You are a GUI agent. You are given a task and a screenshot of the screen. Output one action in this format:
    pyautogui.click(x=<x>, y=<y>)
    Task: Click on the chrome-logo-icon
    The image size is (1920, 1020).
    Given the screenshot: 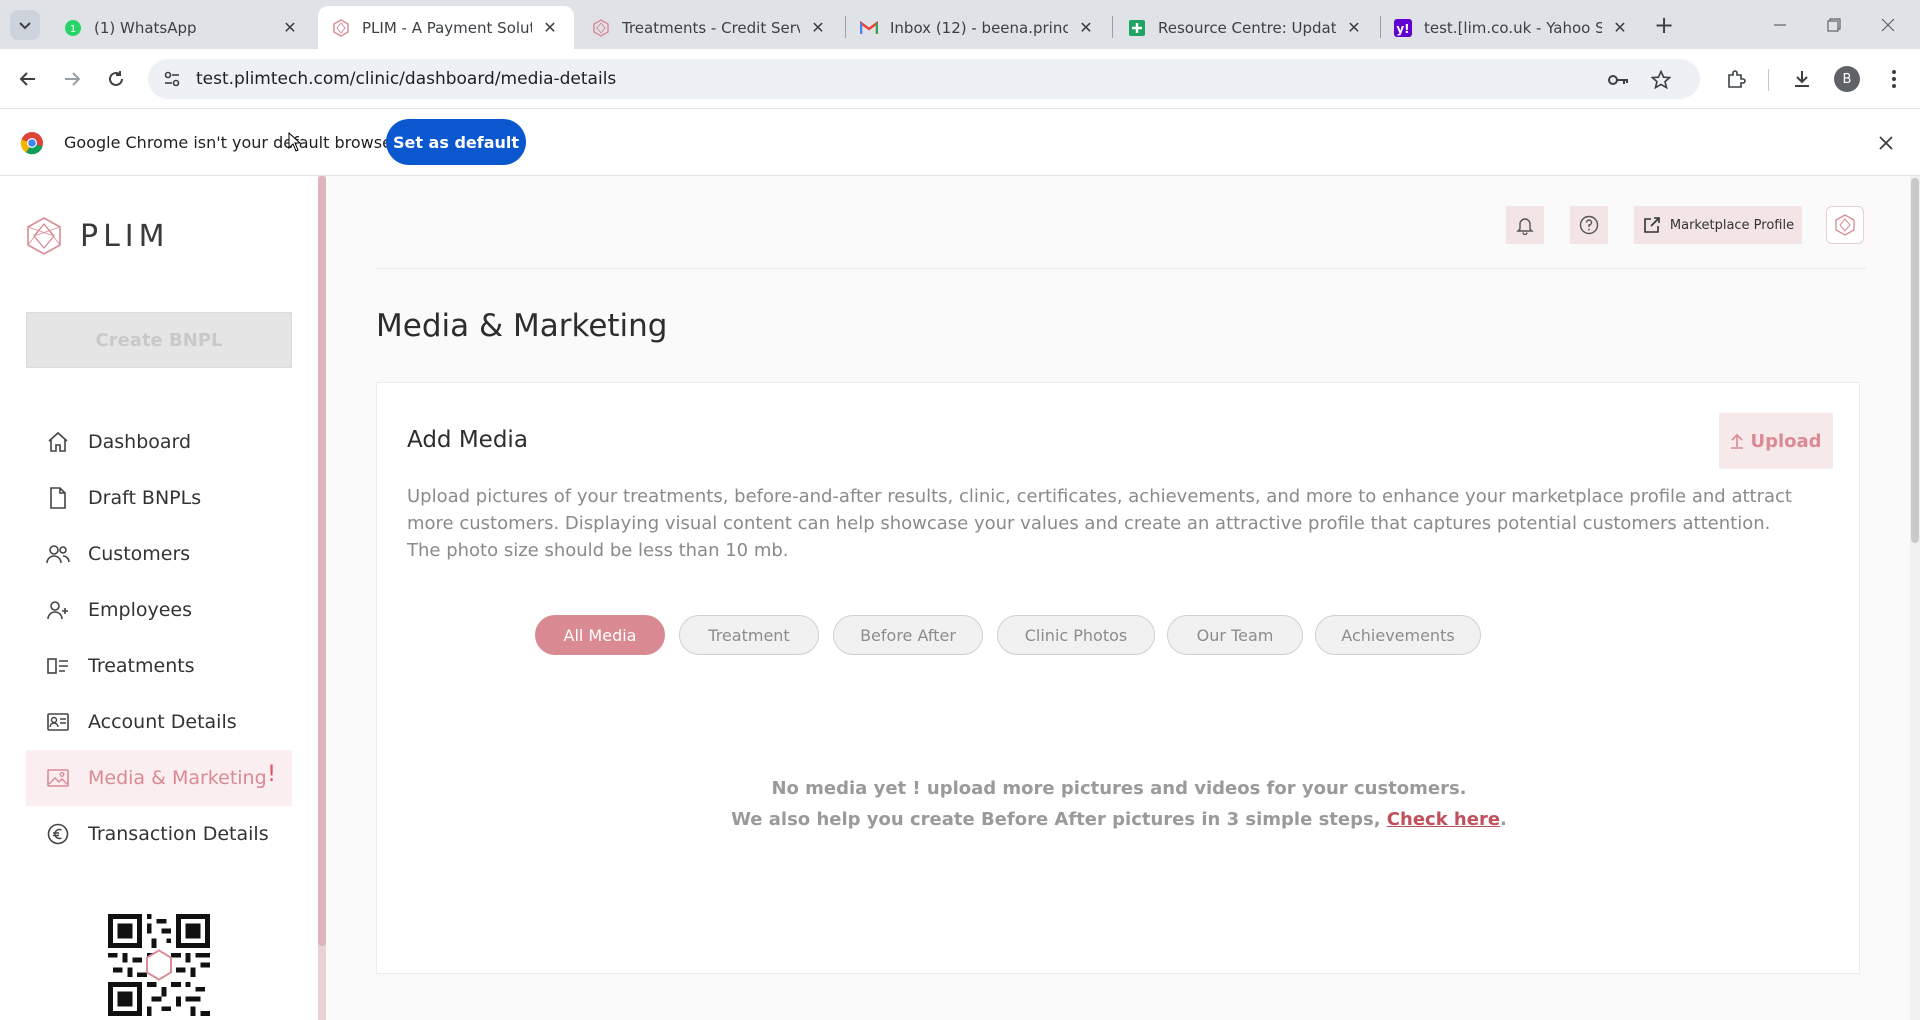 What is the action you would take?
    pyautogui.click(x=31, y=143)
    